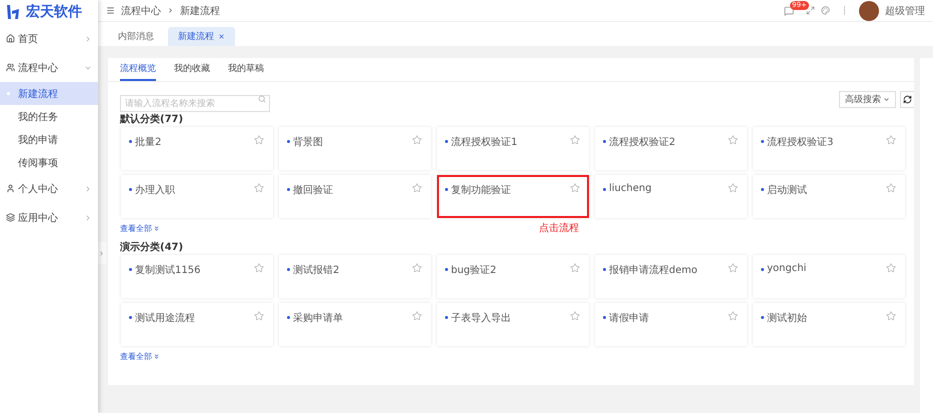 This screenshot has width=933, height=413. What do you see at coordinates (653, 270) in the screenshot?
I see `flow-name: 报销申请流程demo` at bounding box center [653, 270].